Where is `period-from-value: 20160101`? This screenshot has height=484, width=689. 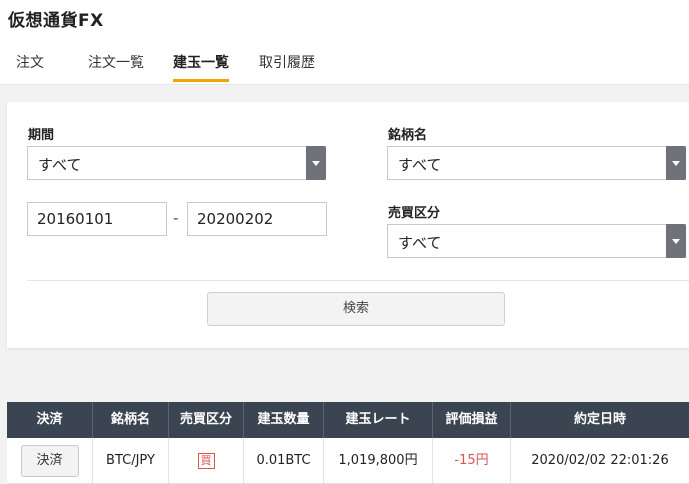 period-from-value: 20160101 is located at coordinates (75, 219).